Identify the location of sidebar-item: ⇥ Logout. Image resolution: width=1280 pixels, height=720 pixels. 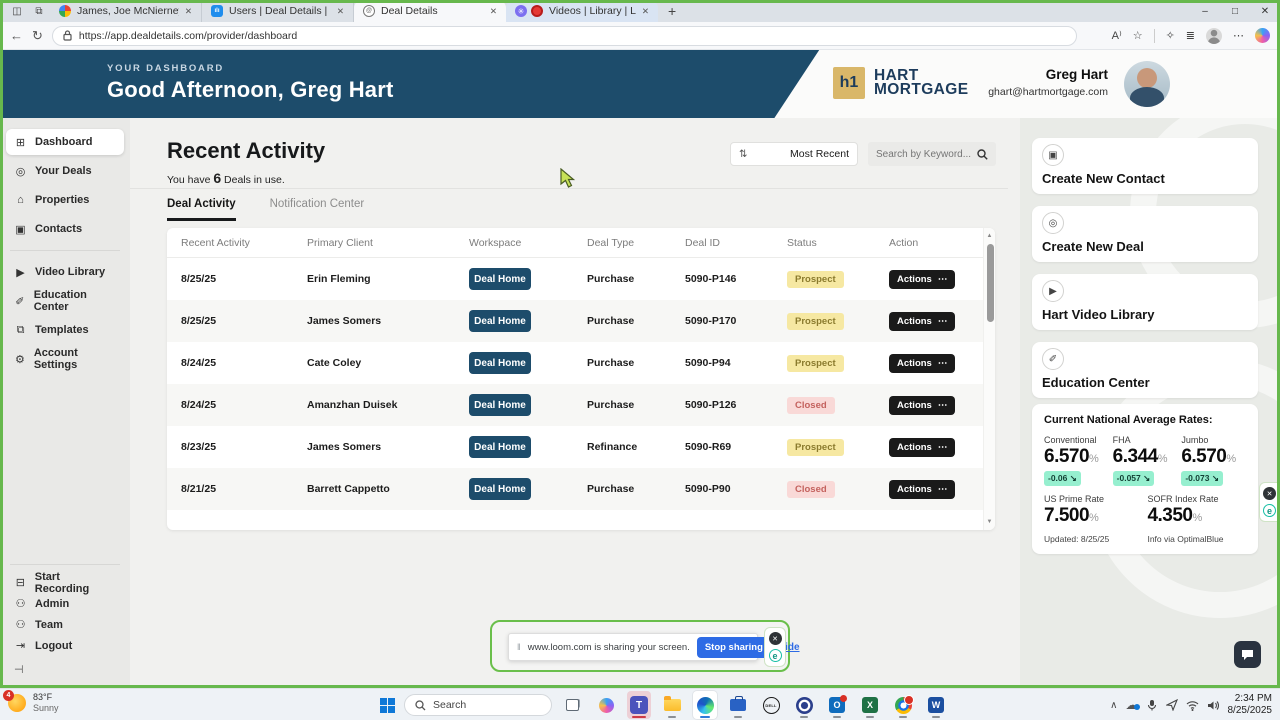
(65, 645).